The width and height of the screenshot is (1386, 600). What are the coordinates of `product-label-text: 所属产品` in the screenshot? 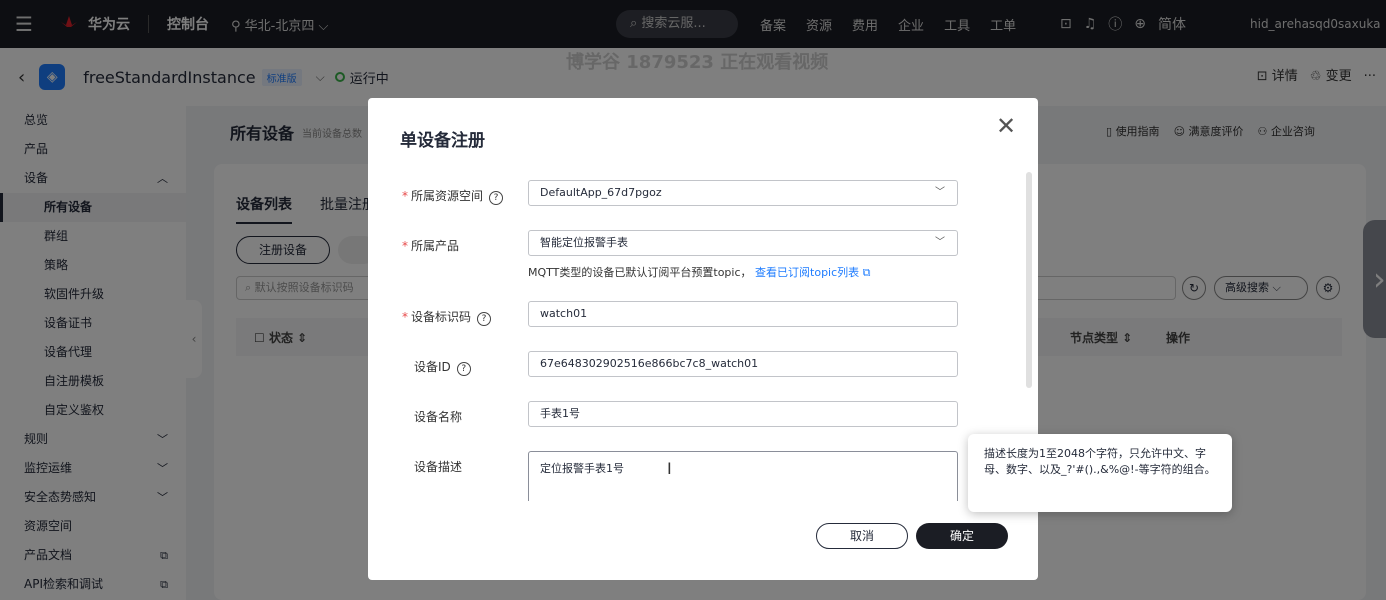 It's located at (435, 246).